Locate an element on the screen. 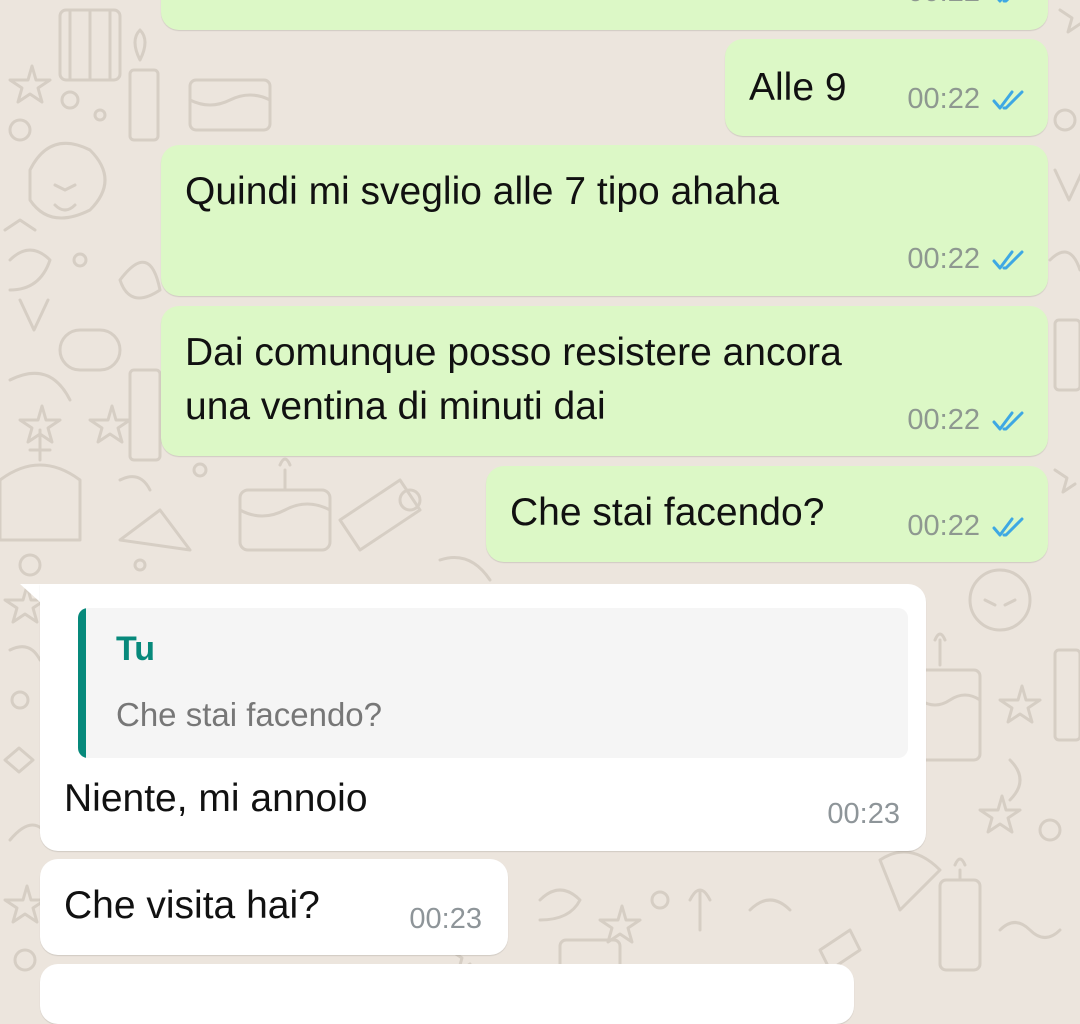  message-text: Che visita hai? is located at coordinates (192, 905).